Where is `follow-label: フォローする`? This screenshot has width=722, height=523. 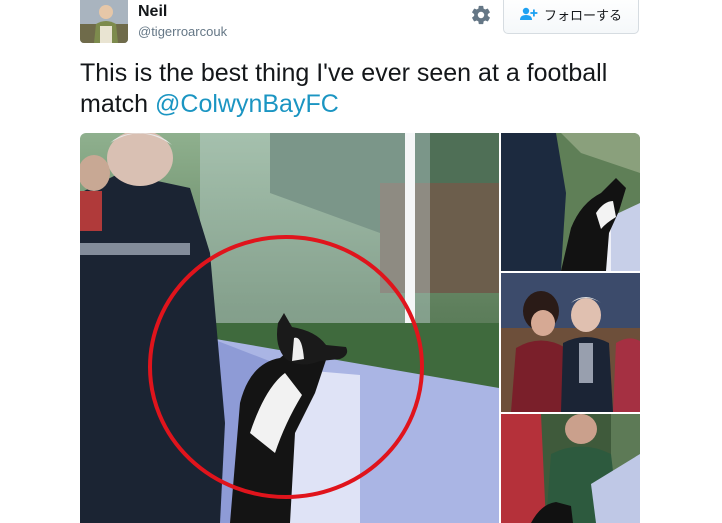 follow-label: フォローする is located at coordinates (582, 15).